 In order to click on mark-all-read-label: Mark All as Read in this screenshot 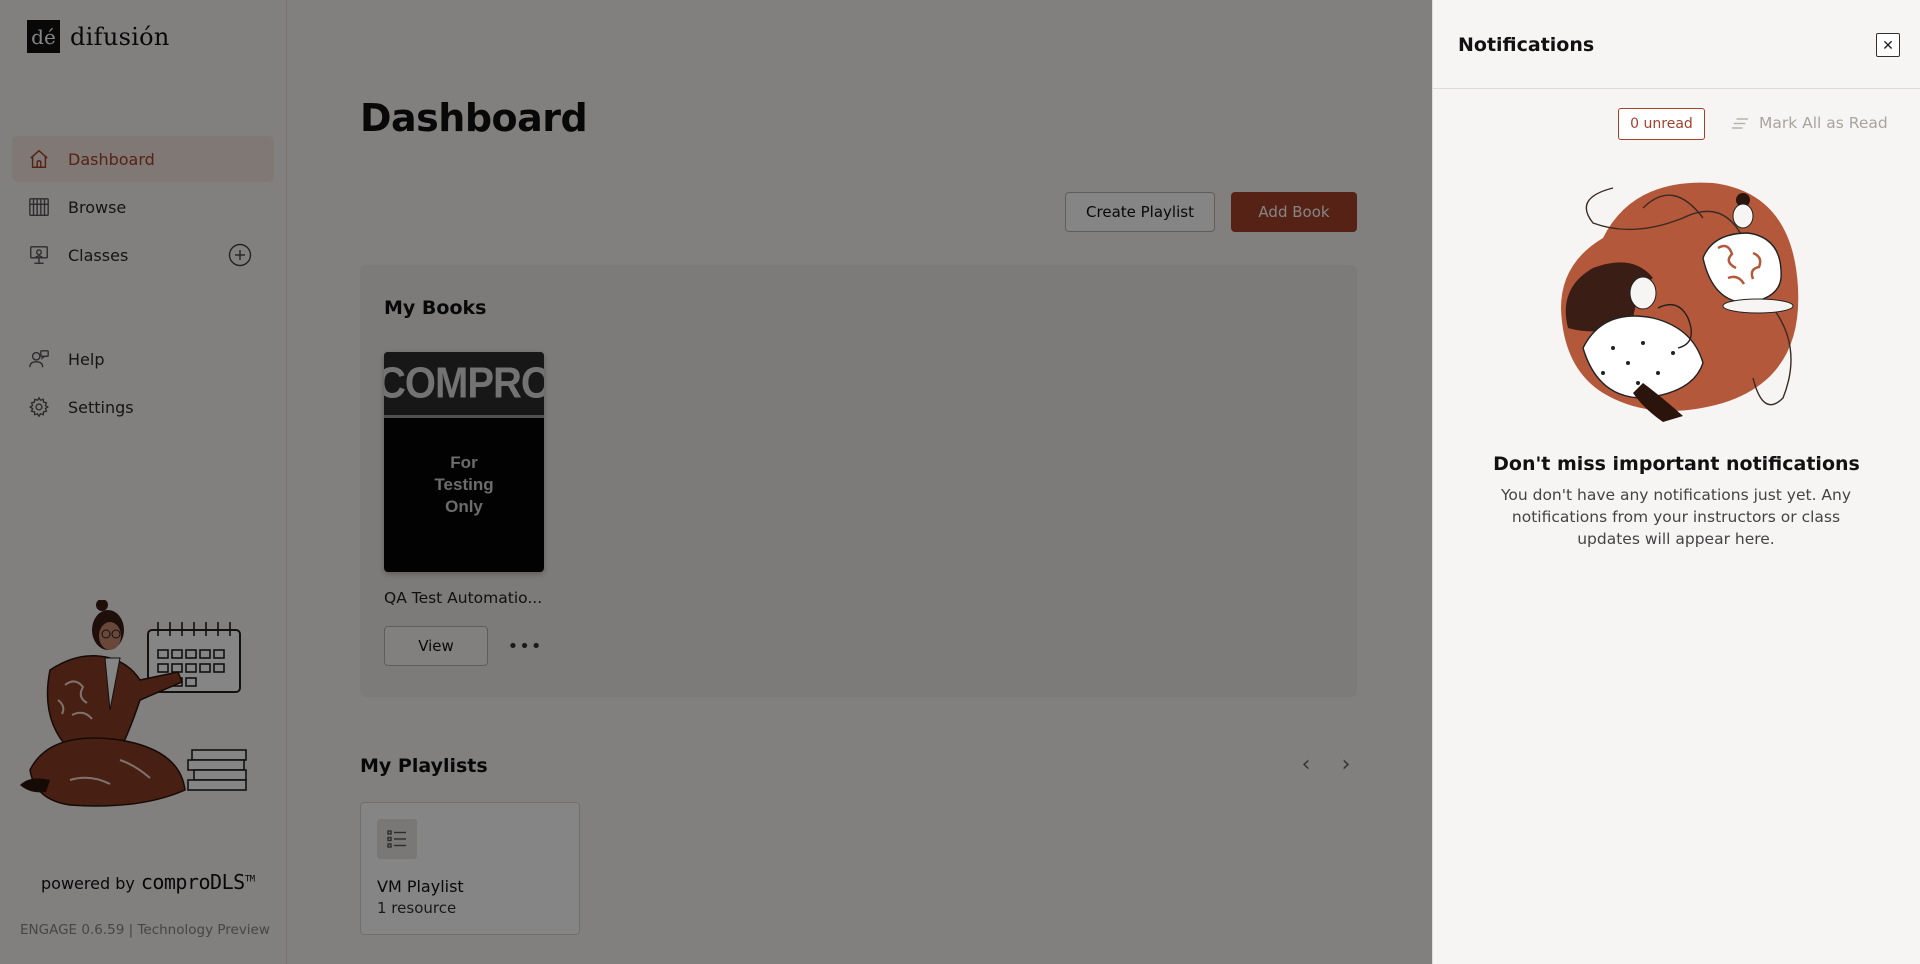, I will do `click(1823, 123)`.